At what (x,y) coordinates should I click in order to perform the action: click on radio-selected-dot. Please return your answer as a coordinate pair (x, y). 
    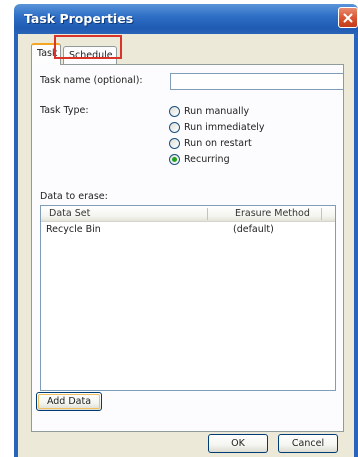
    Looking at the image, I should click on (174, 159).